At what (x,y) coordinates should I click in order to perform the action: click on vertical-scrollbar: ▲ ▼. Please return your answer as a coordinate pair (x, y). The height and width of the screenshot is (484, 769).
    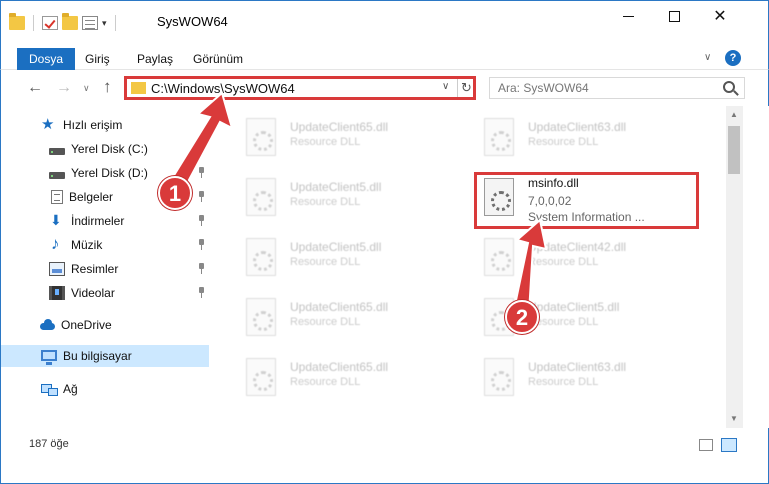
    Looking at the image, I should click on (734, 267).